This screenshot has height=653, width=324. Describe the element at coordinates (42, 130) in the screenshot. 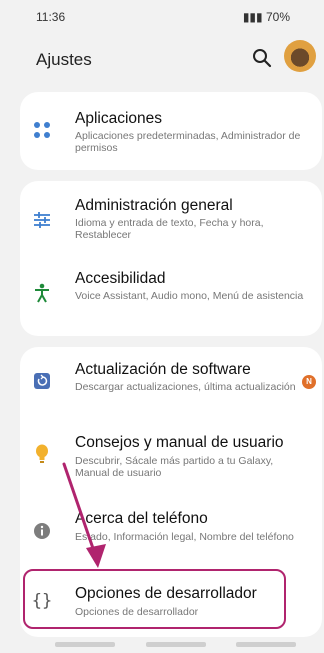

I see `apps-dots-icon` at that location.